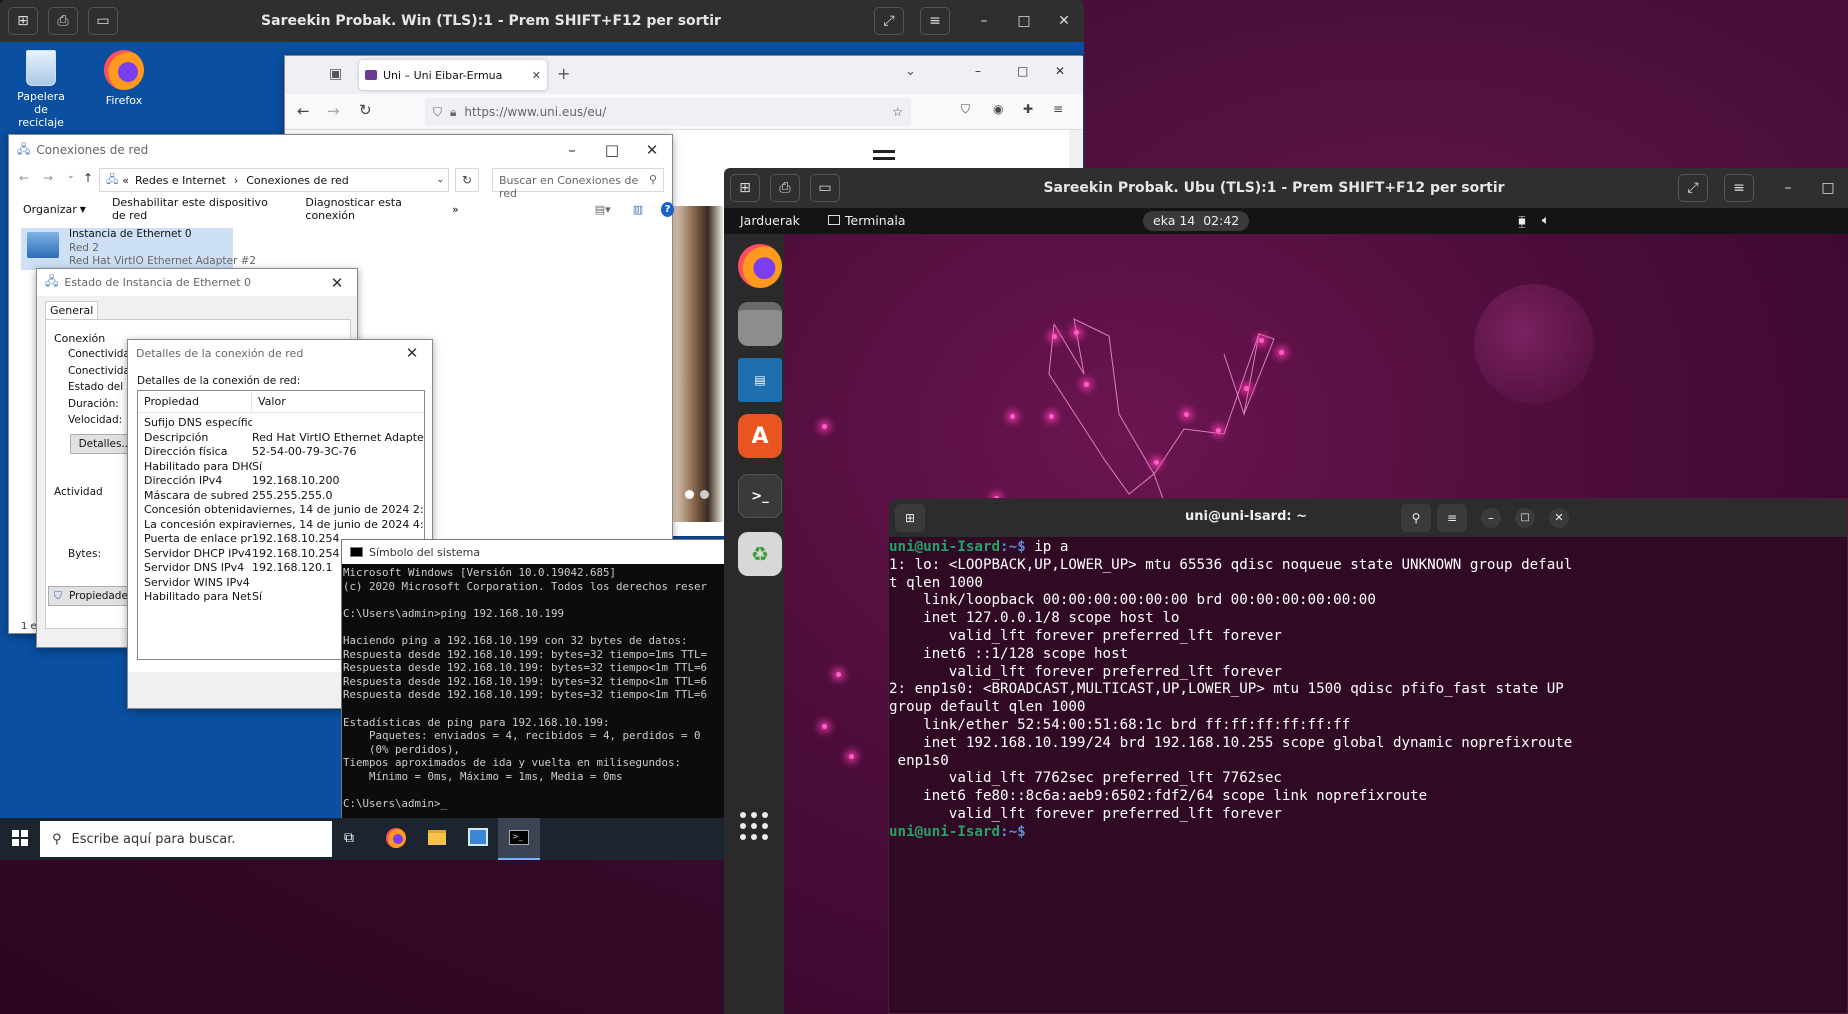 Image resolution: width=1848 pixels, height=1014 pixels. Describe the element at coordinates (349, 838) in the screenshot. I see `task-view-icon: ⧉` at that location.